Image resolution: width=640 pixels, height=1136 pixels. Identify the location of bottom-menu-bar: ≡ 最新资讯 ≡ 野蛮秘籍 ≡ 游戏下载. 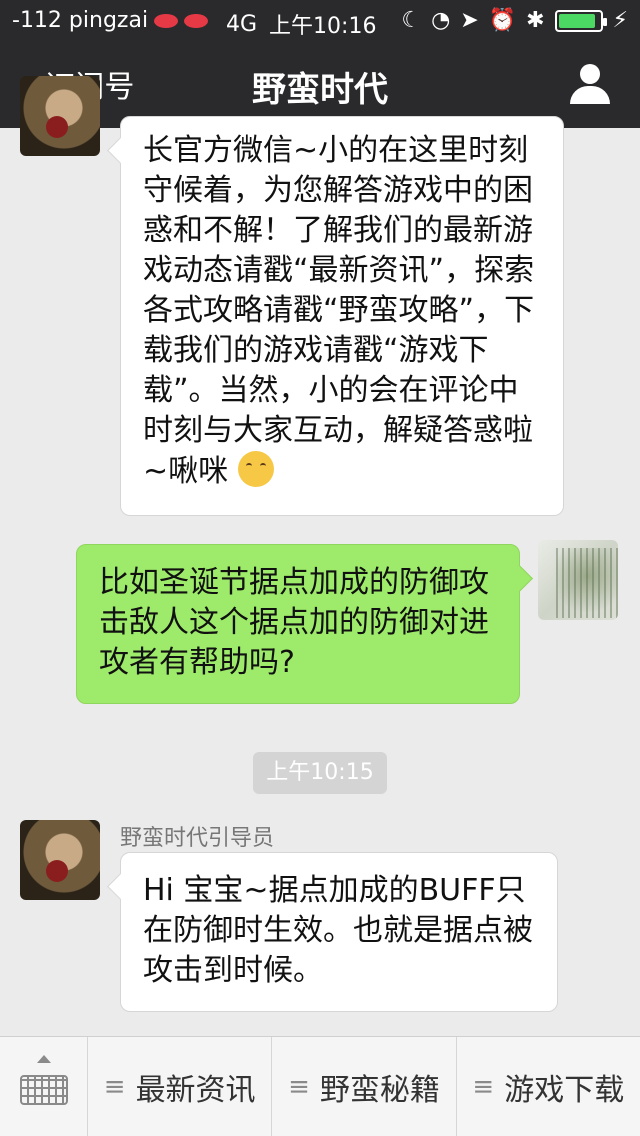
(320, 1086).